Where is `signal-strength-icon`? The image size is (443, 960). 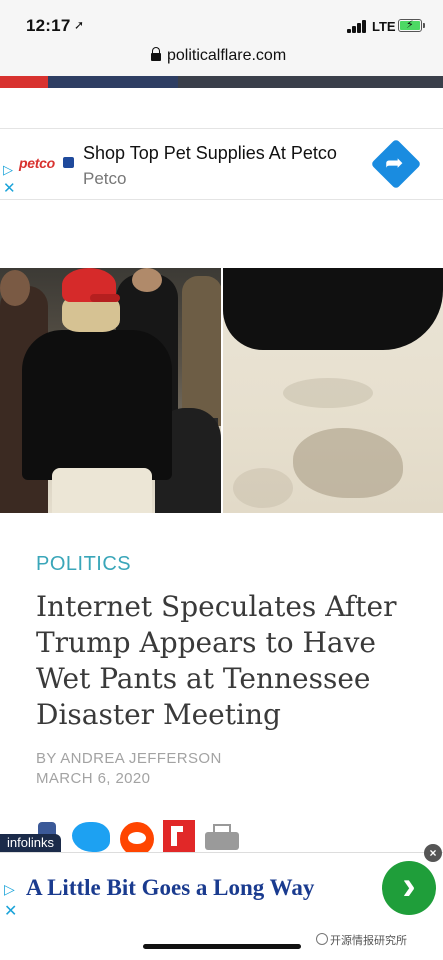 signal-strength-icon is located at coordinates (358, 26).